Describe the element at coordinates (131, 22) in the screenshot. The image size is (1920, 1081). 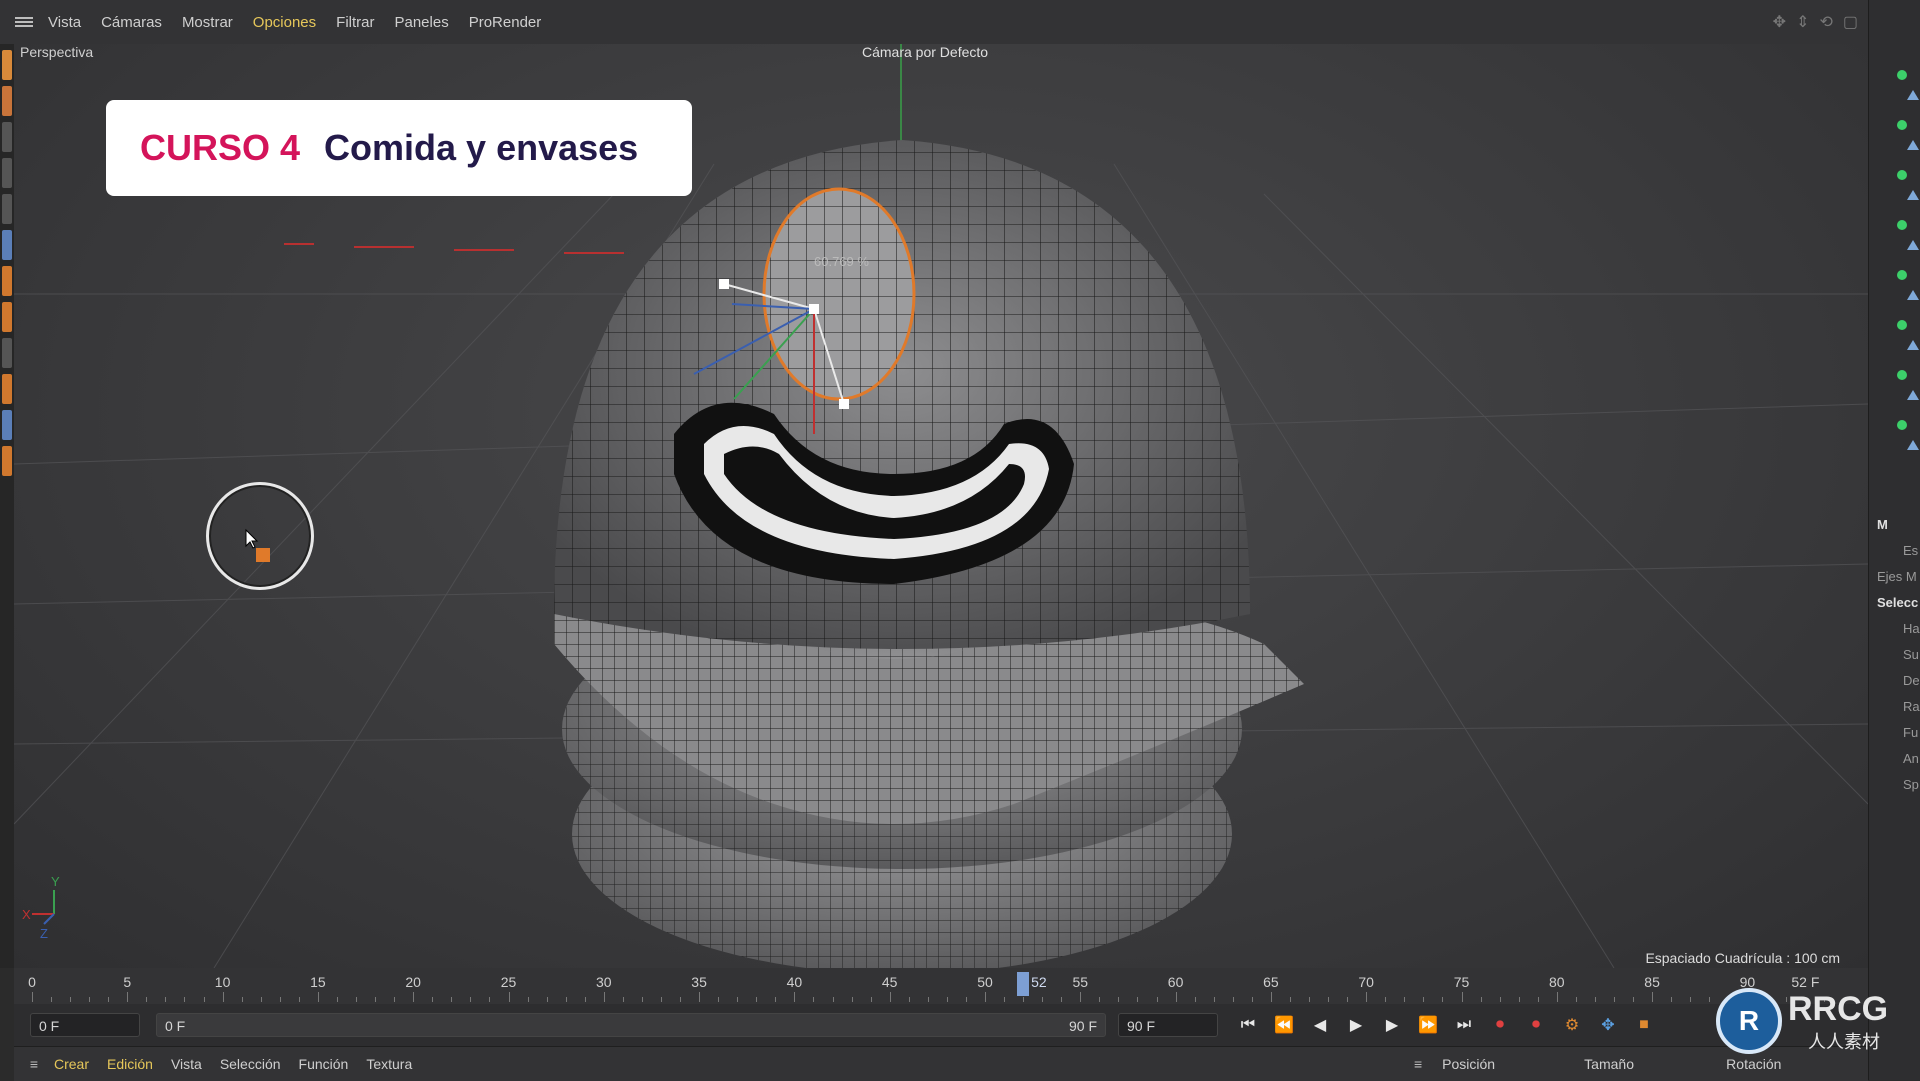
I see `menu-camaras: Cámaras` at that location.